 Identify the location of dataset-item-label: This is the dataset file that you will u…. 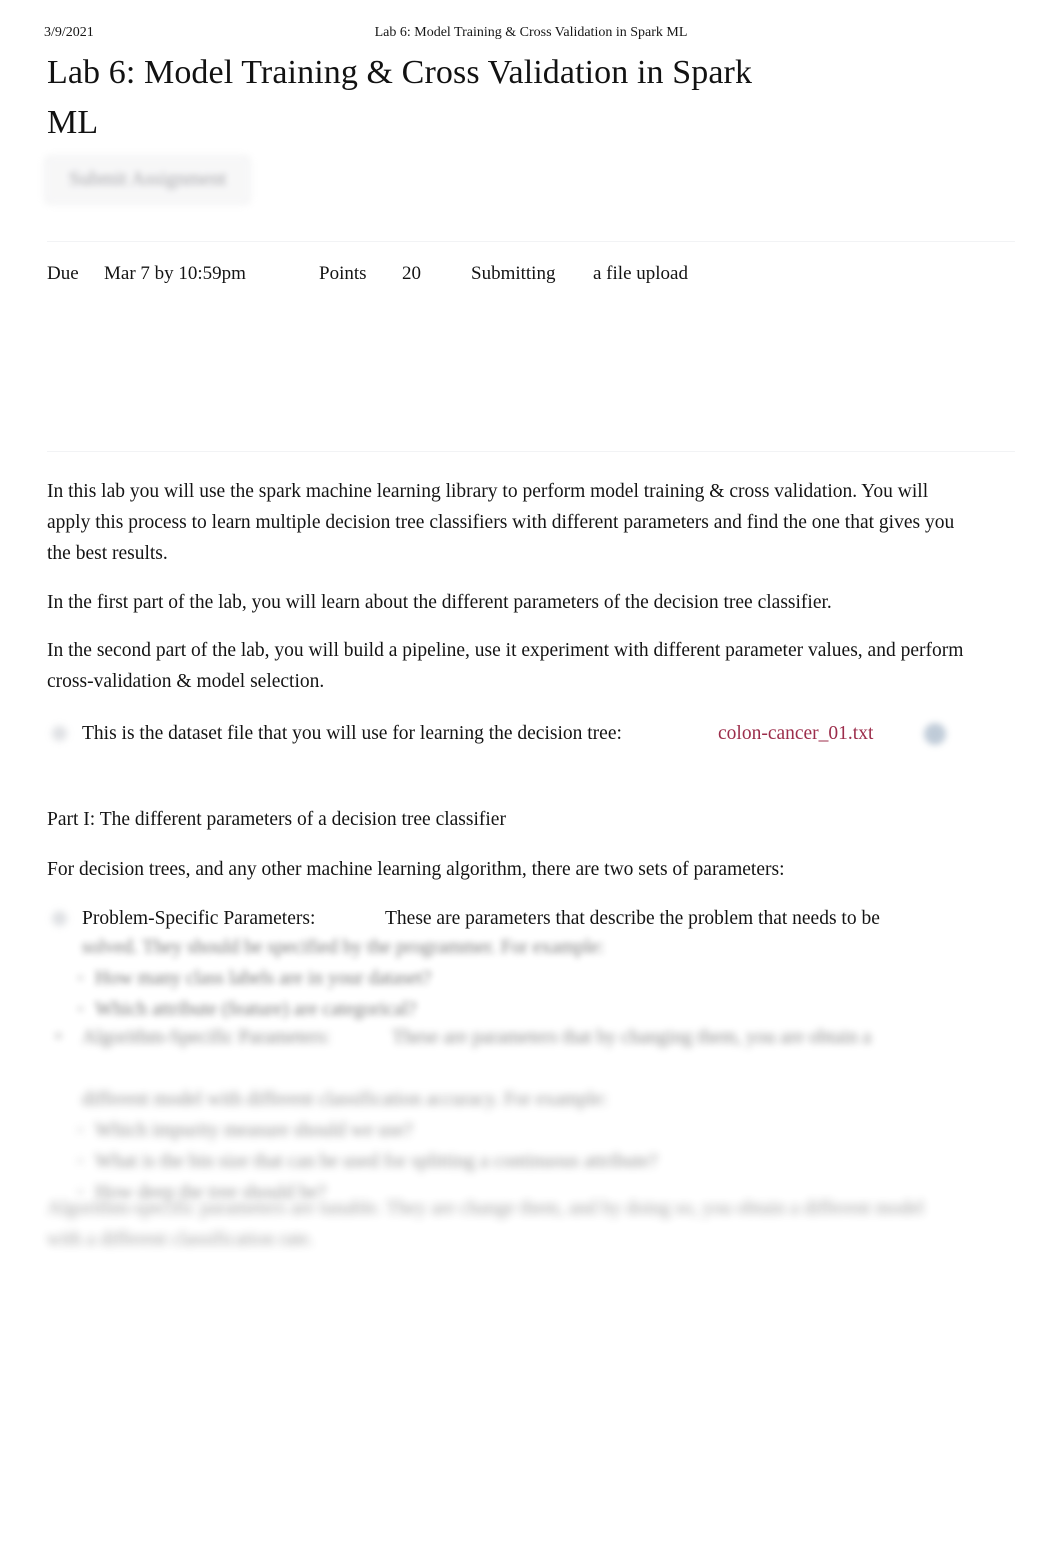
(352, 733).